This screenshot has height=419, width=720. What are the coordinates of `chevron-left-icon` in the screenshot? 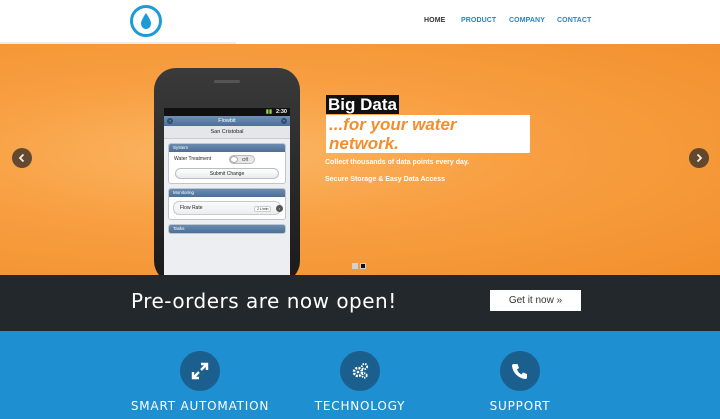 It's located at (21, 158).